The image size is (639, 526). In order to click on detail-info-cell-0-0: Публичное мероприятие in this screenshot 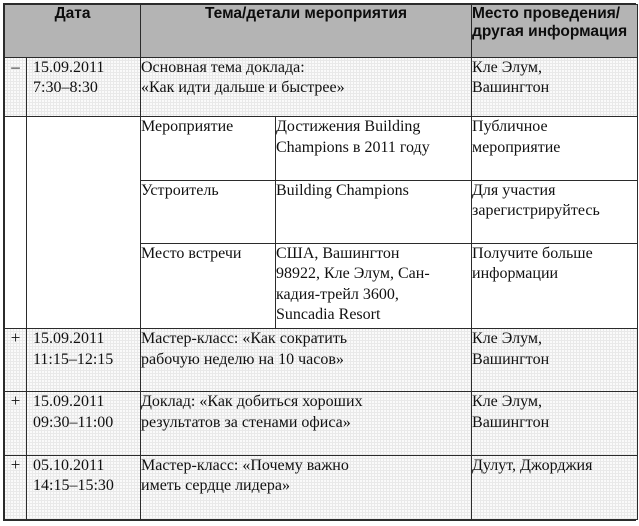, I will do `click(555, 148)`.